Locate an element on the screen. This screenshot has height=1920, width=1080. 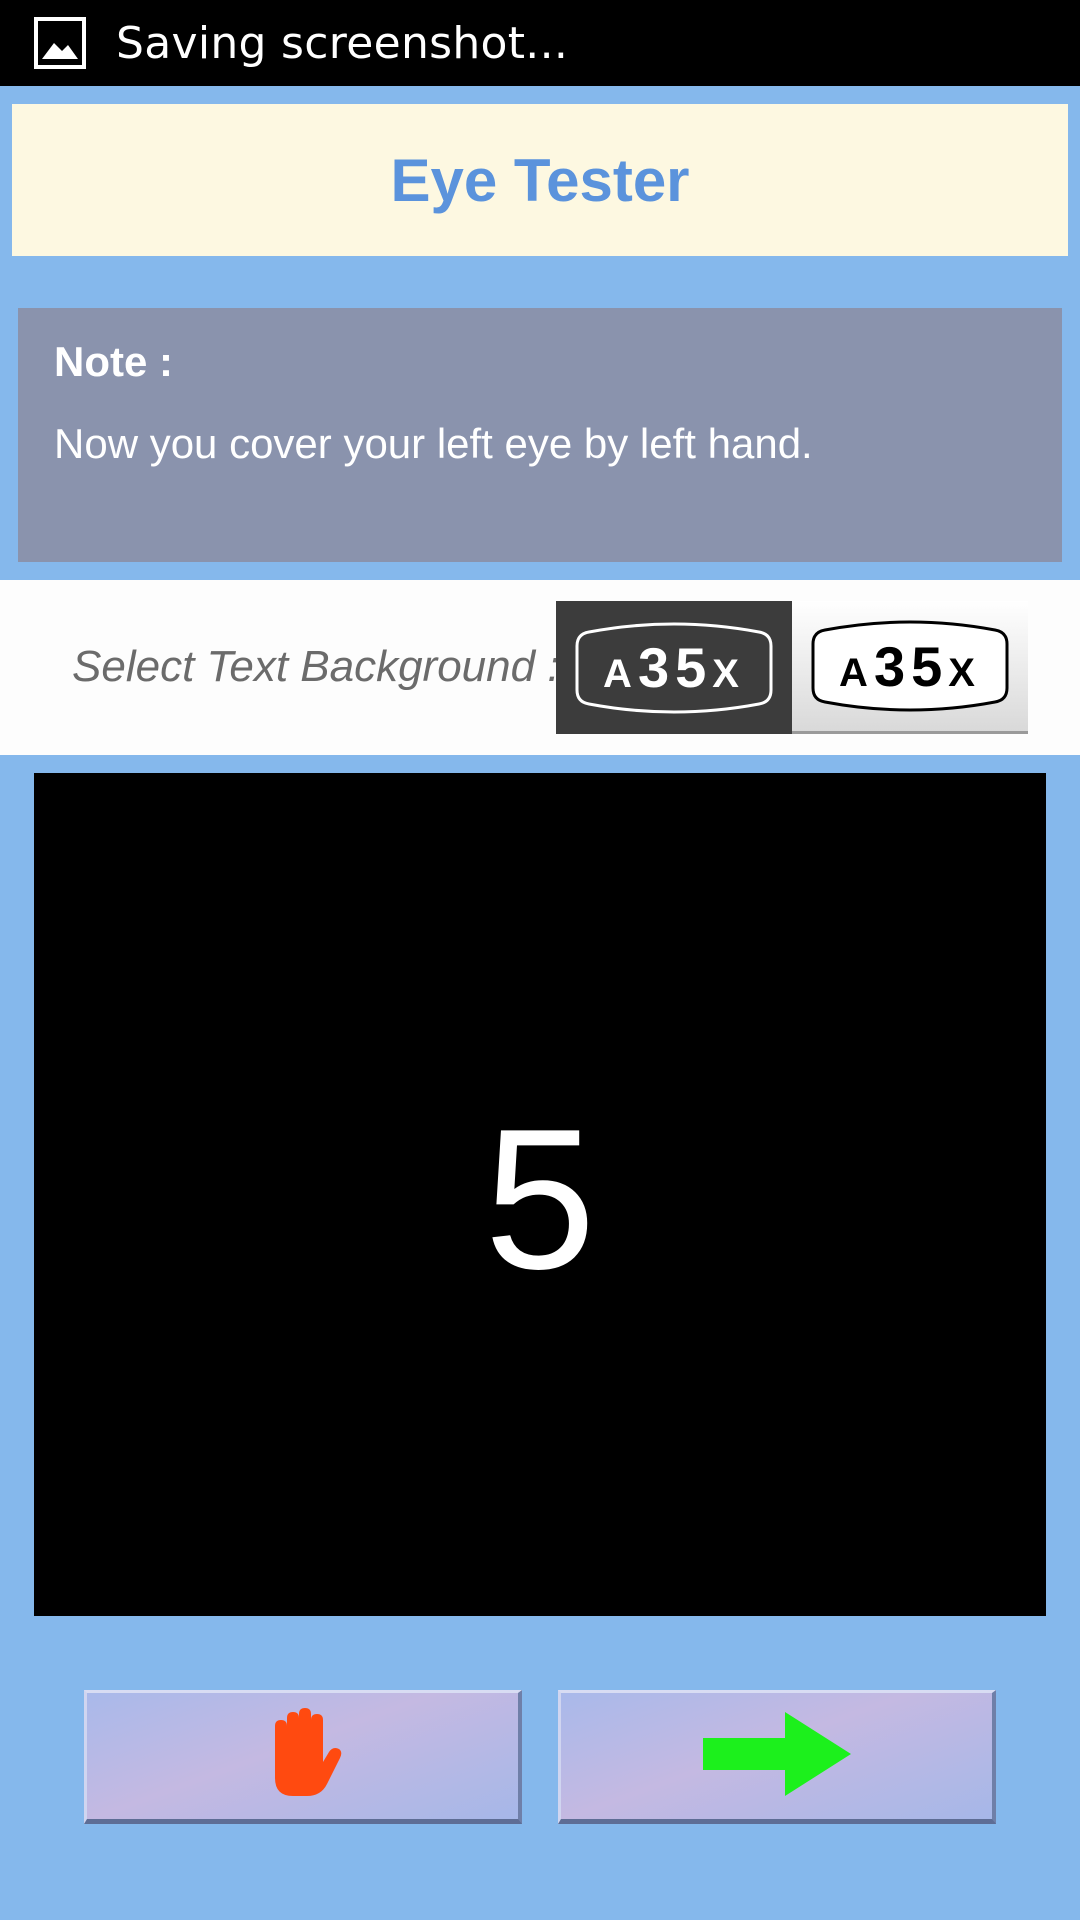
dark-plate-preview: A 3 5 X is located at coordinates (674, 668).